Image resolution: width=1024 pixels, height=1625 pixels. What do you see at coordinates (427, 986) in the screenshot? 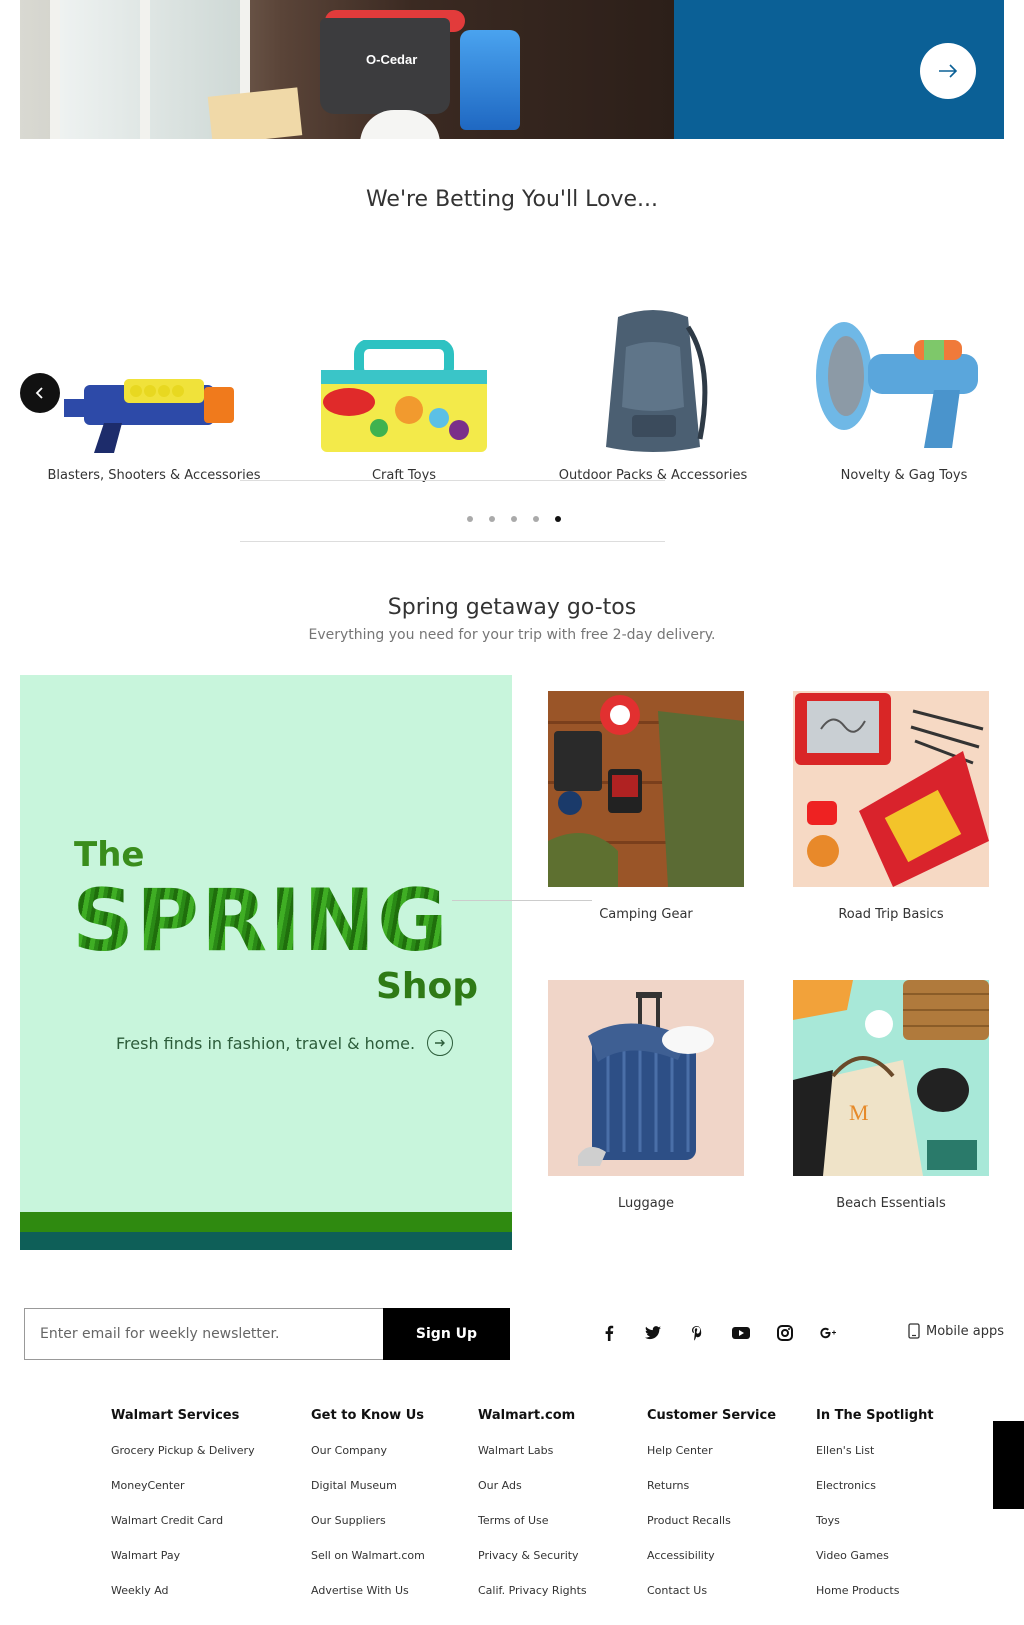
I see `spring-banner-shop: Shop` at bounding box center [427, 986].